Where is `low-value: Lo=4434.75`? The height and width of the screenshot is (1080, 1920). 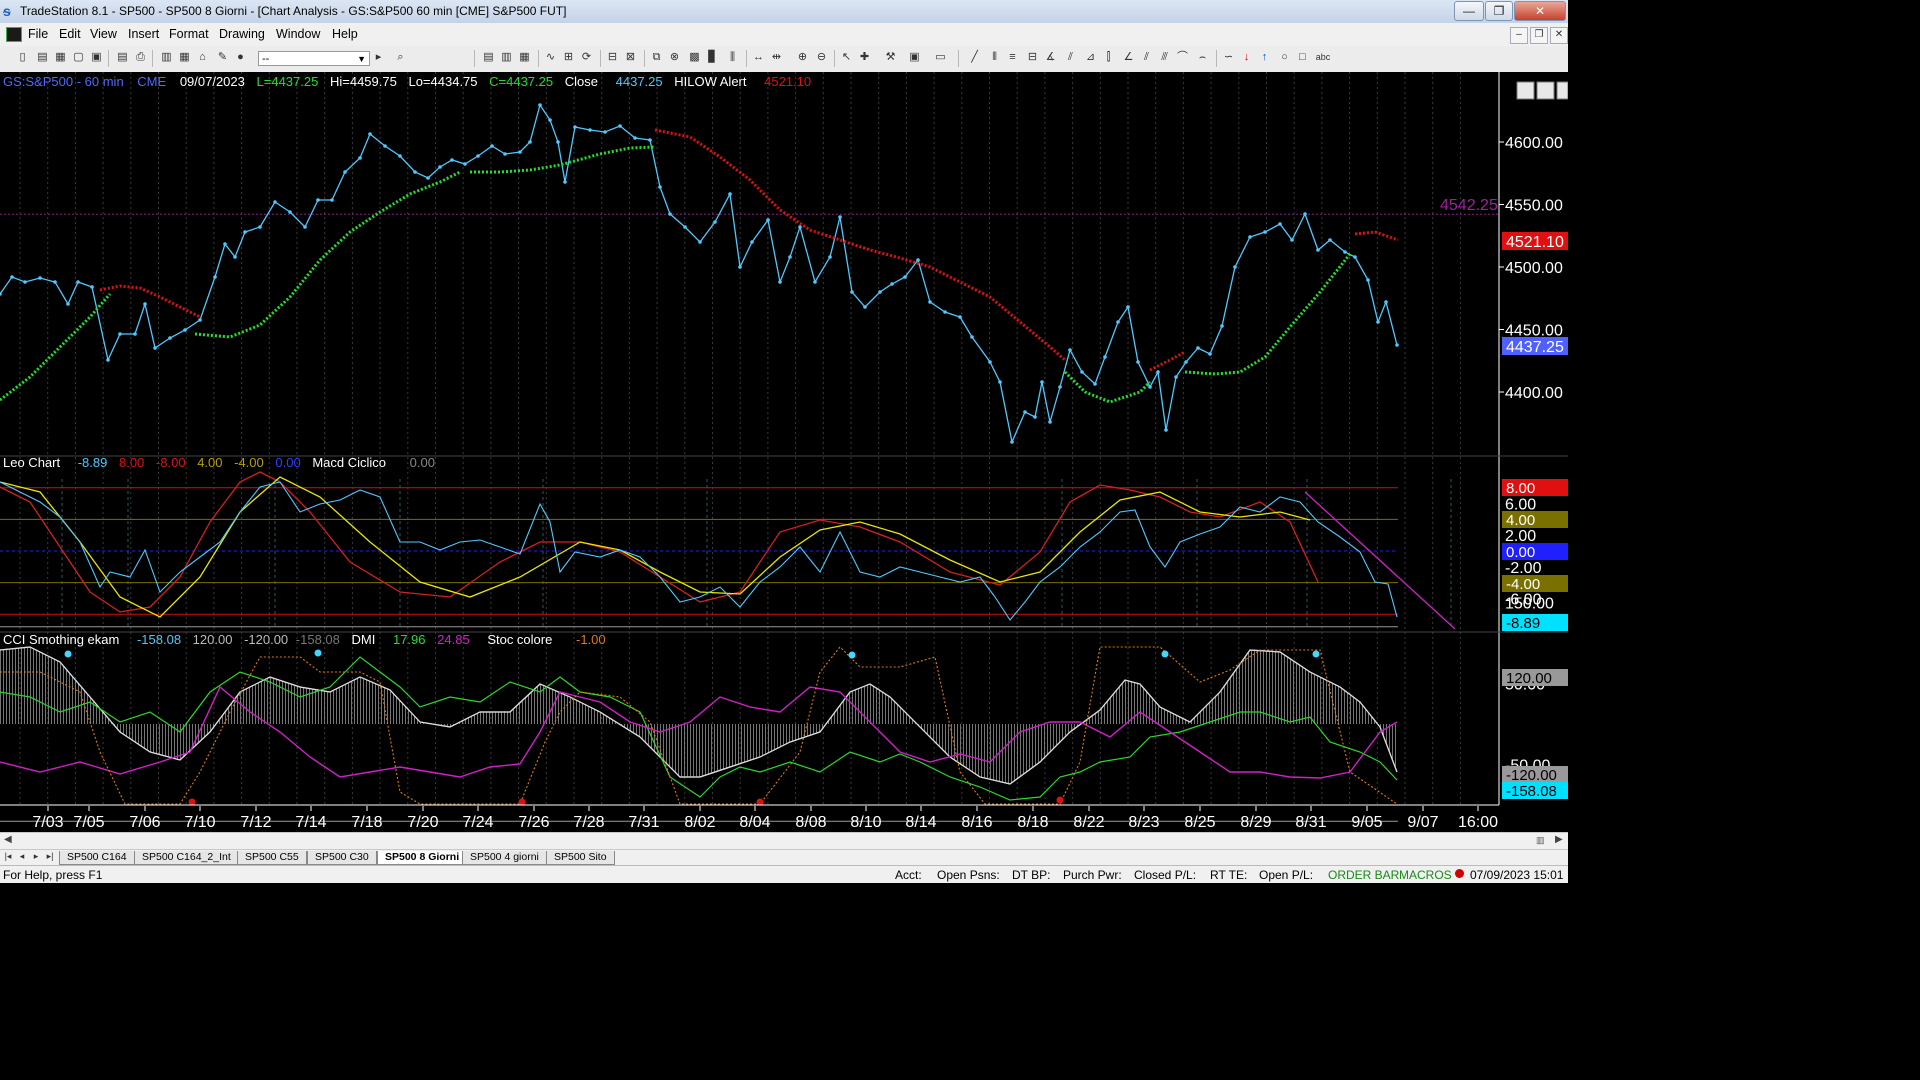
low-value: Lo=4434.75 is located at coordinates (442, 81).